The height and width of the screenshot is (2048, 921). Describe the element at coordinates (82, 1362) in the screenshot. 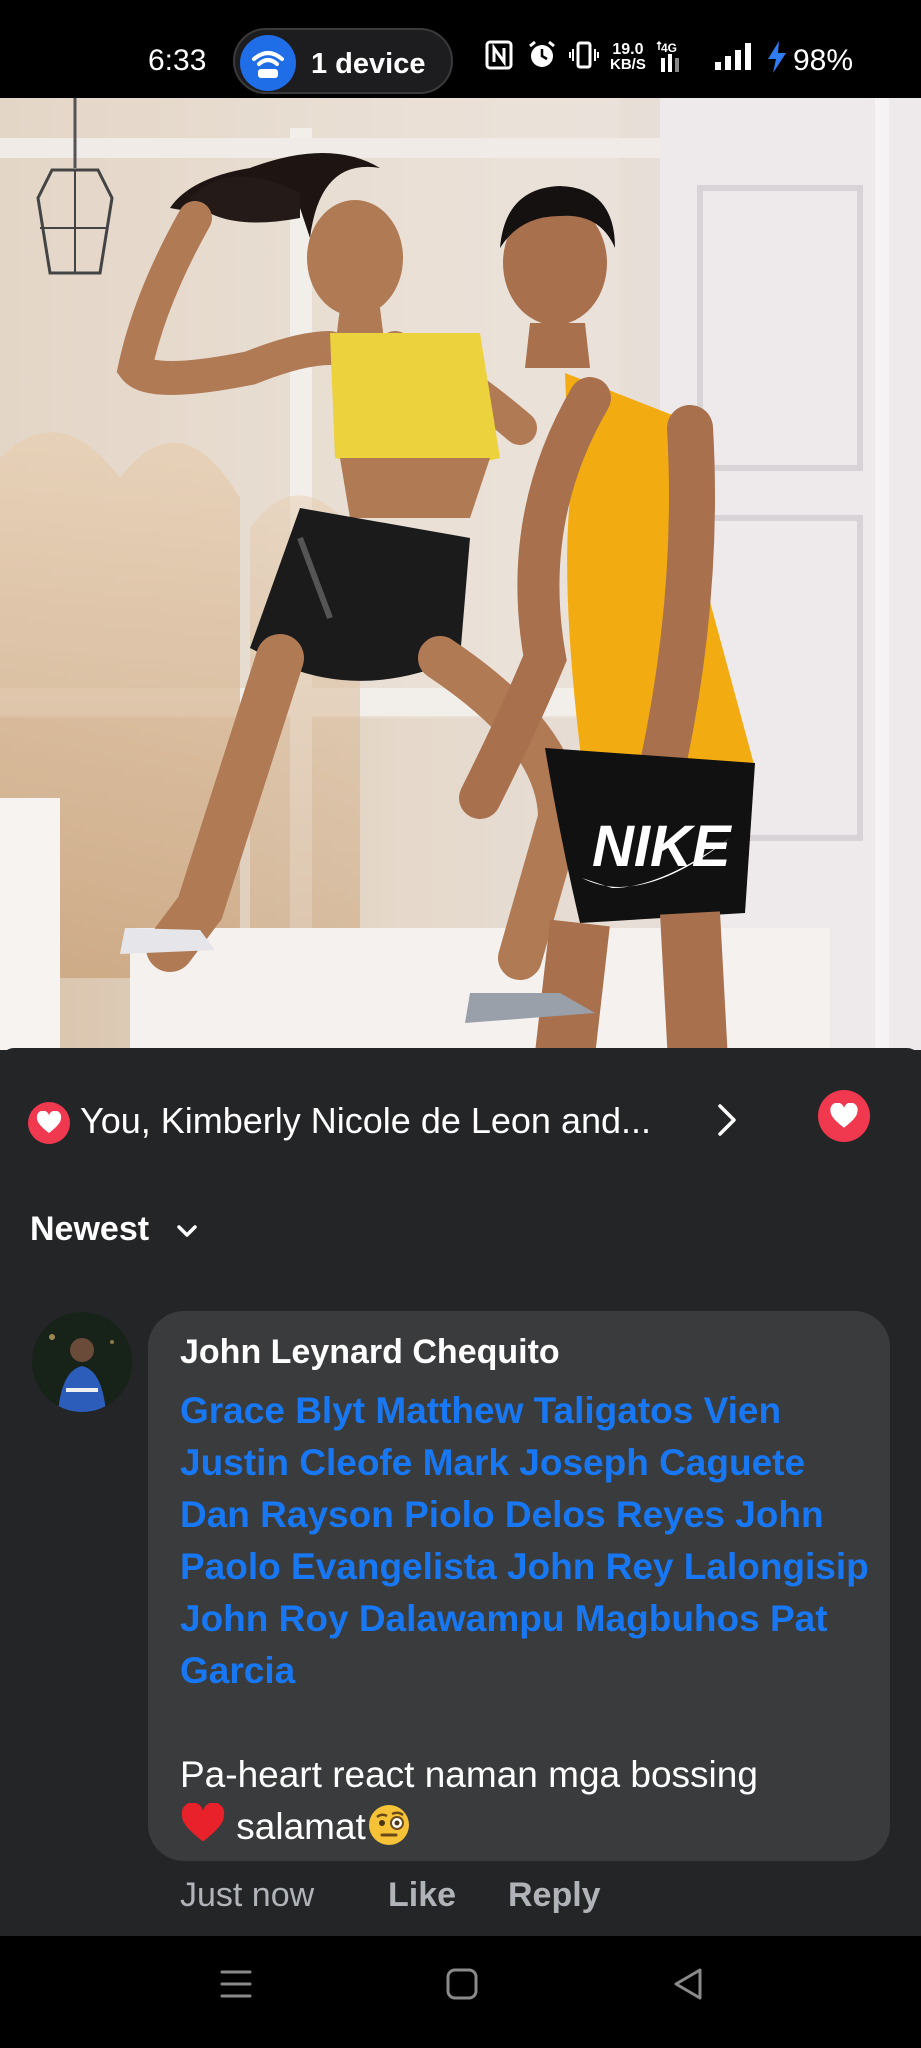

I see `commenter-avatar` at that location.